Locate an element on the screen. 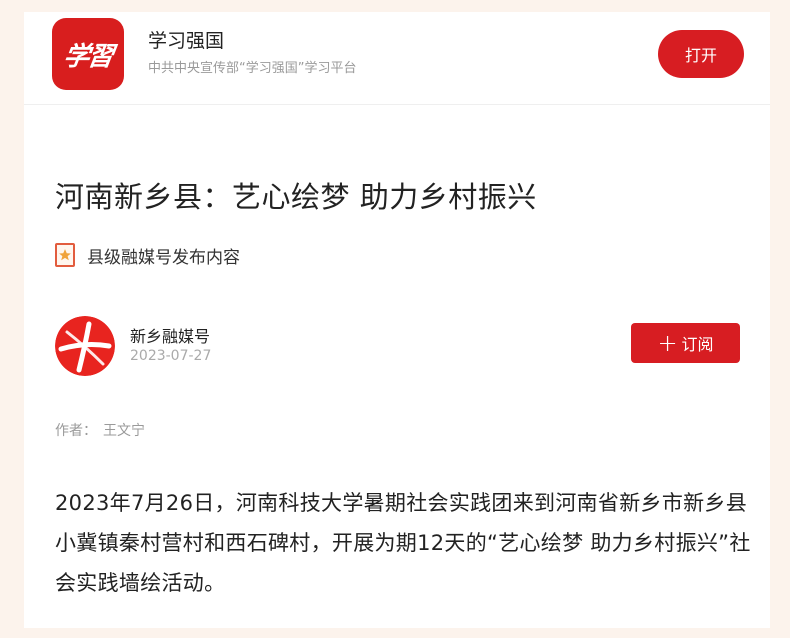 Image resolution: width=790 pixels, height=638 pixels. article-tag: 县级融媒号发布内容 is located at coordinates (147, 255).